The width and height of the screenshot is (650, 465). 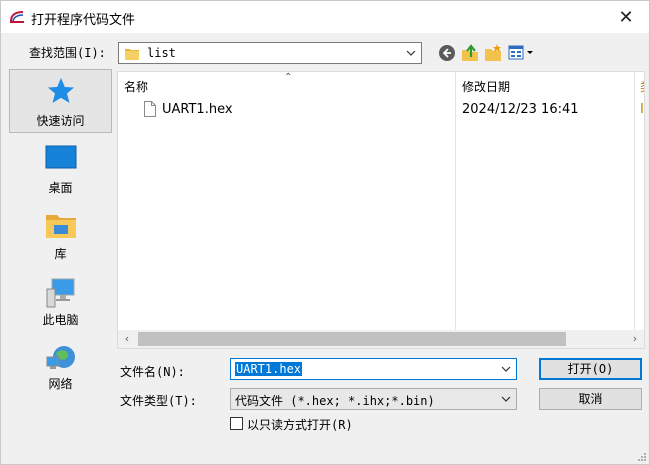 What do you see at coordinates (17, 17) in the screenshot?
I see `app-icon` at bounding box center [17, 17].